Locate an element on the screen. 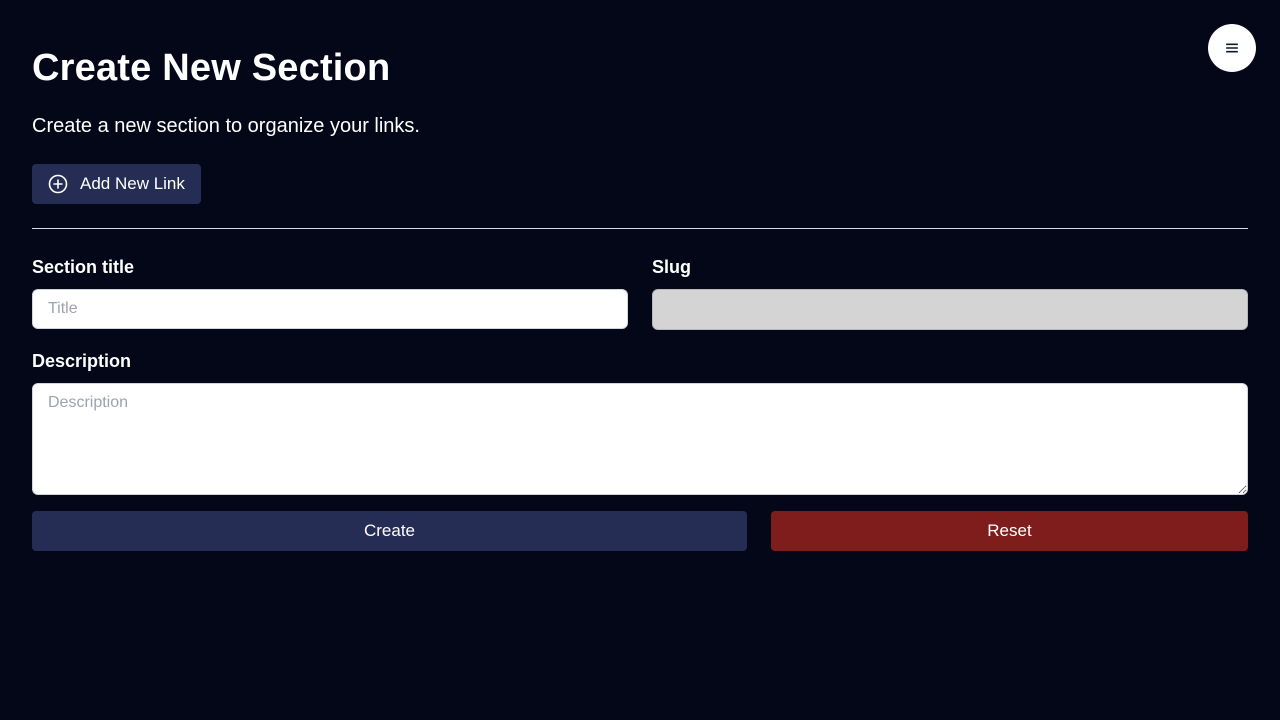 This screenshot has width=1280, height=720. slug-label: Slug is located at coordinates (671, 267).